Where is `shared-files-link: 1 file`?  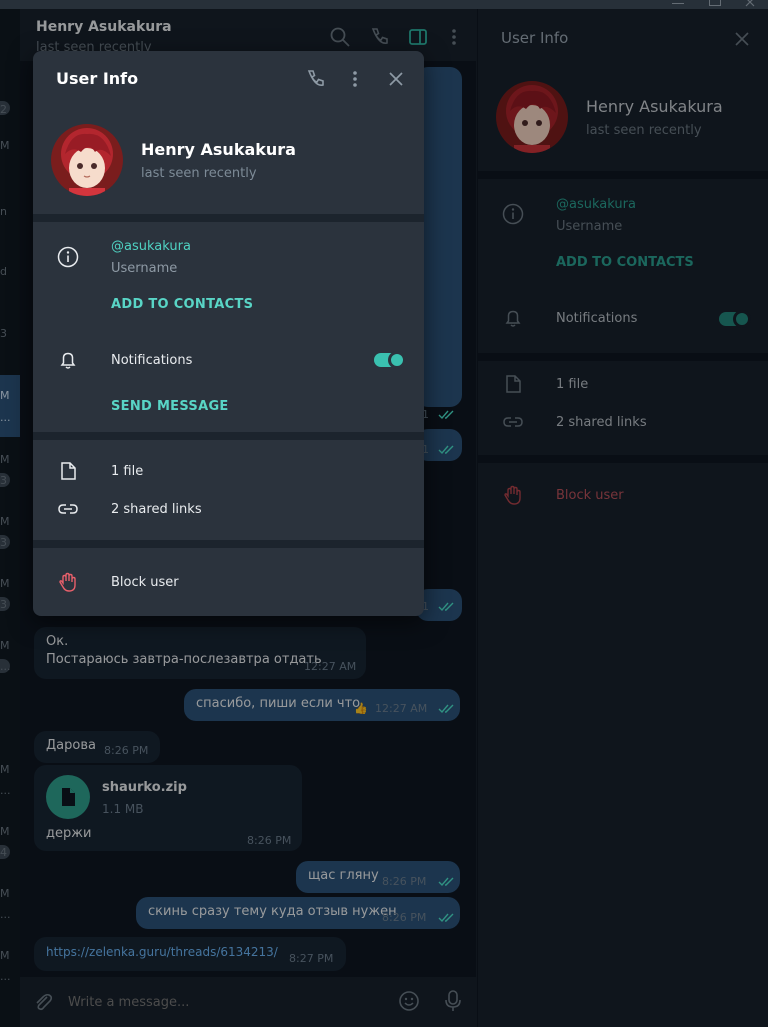 shared-files-link: 1 file is located at coordinates (127, 471).